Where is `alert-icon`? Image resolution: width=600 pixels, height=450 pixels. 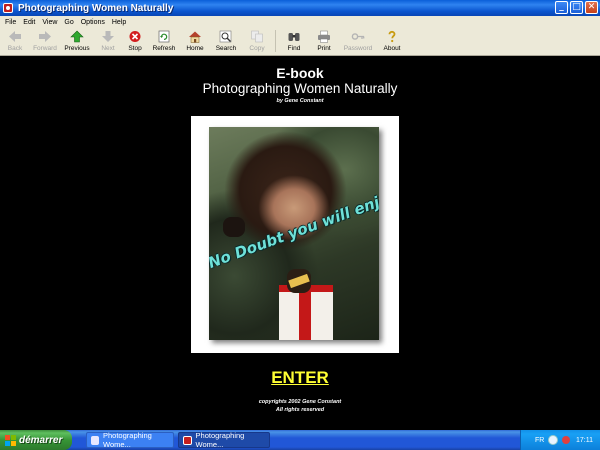
alert-icon is located at coordinates (566, 440).